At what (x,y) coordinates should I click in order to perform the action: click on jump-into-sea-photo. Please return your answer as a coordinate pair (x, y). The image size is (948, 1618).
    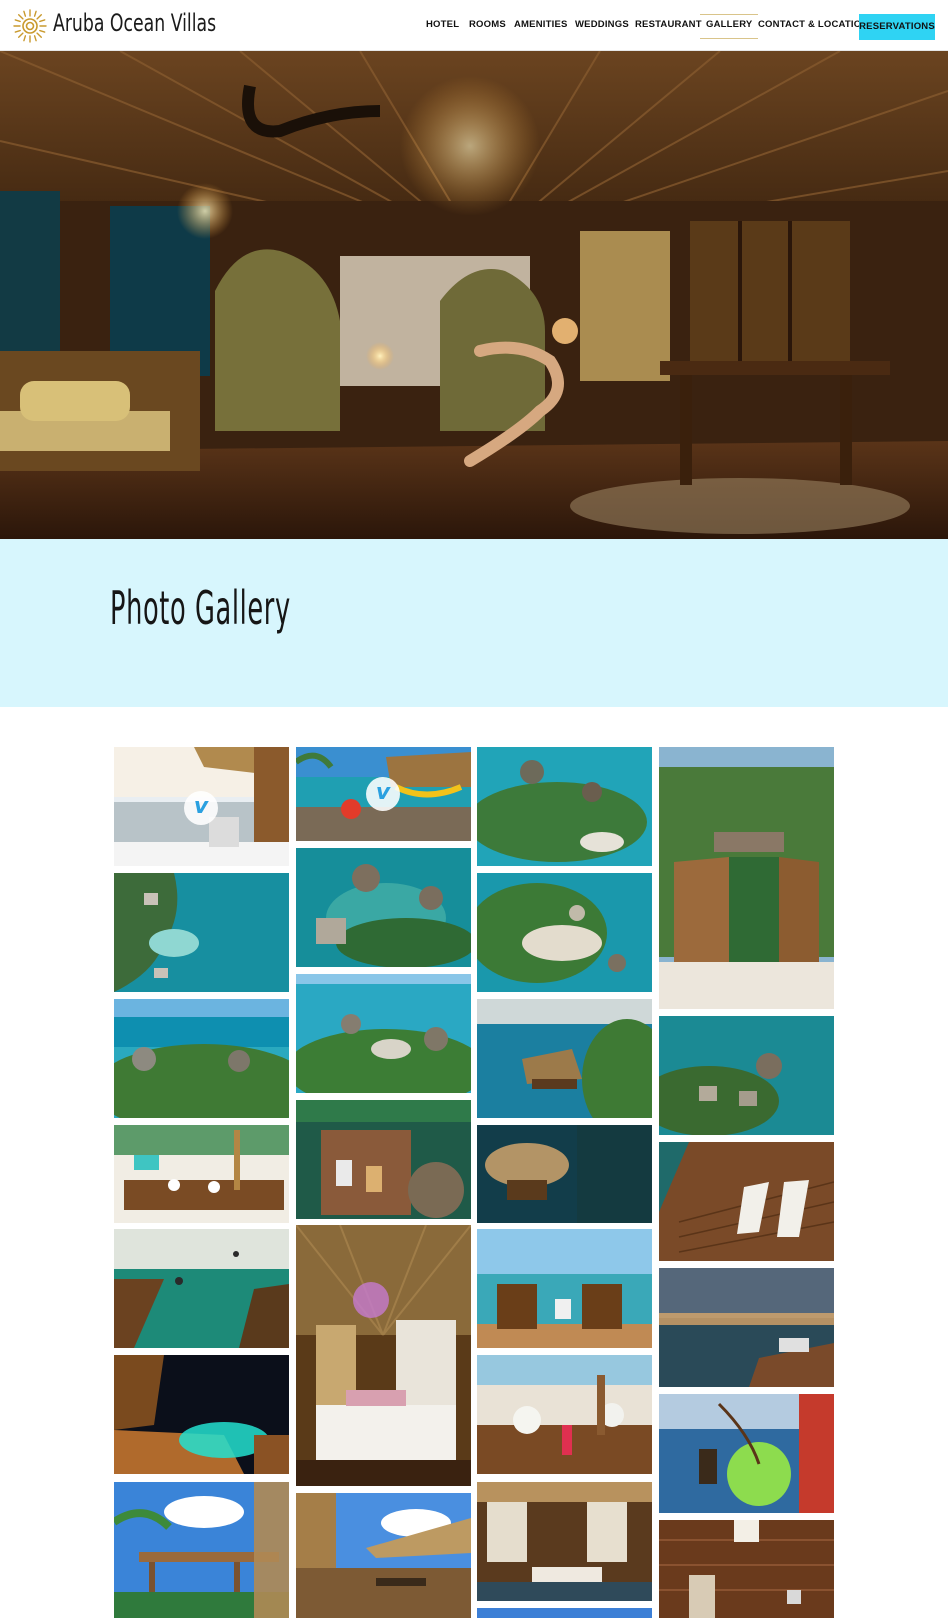
    Looking at the image, I should click on (201, 1288).